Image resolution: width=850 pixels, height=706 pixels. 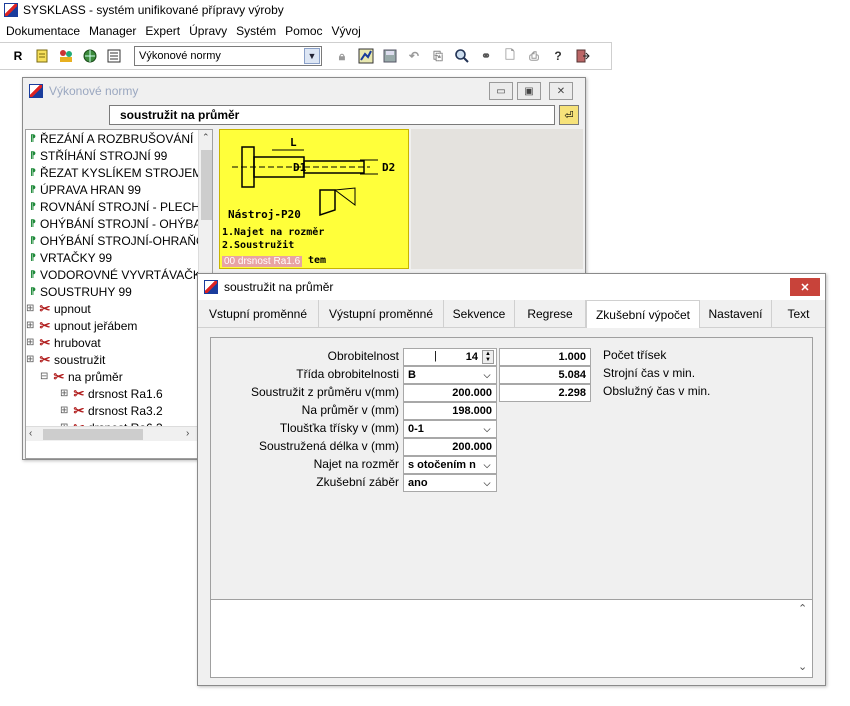 What do you see at coordinates (119, 359) in the screenshot?
I see `tree-item: ⊞ ✂ soustružit` at bounding box center [119, 359].